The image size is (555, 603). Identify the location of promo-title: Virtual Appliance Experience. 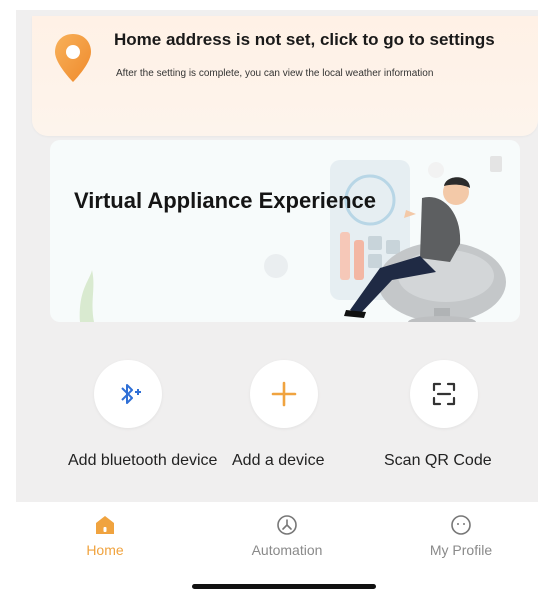
(225, 200).